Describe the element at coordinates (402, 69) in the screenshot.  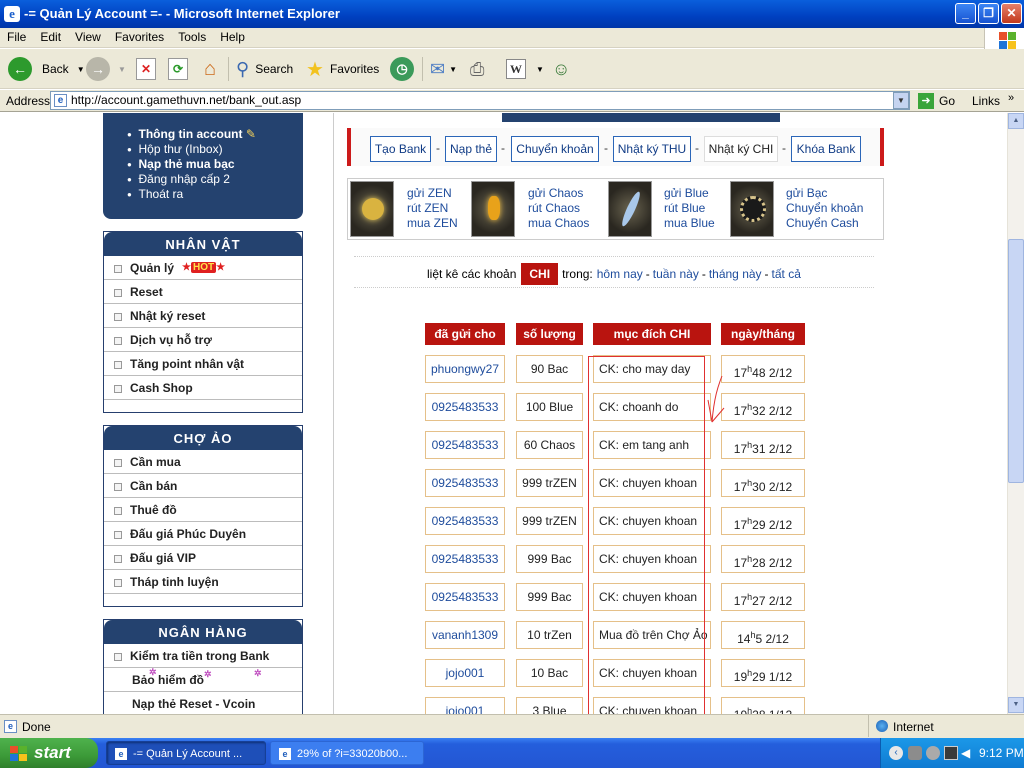
I see `history-button: ◷` at that location.